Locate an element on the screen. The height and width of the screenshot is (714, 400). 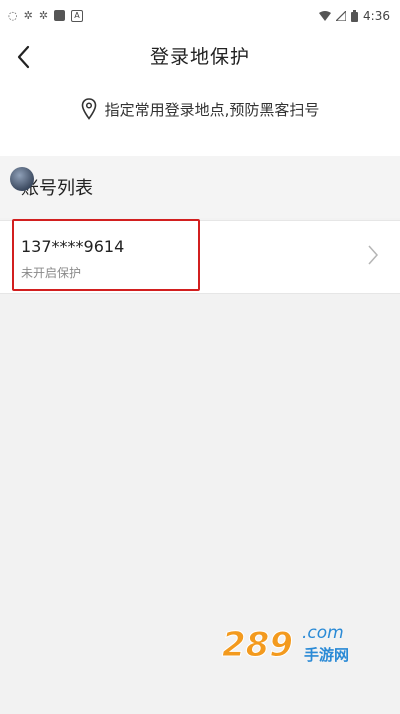
tip-banner: 指定常用登录地点,预防黑客扫号 is located at coordinates (200, 109).